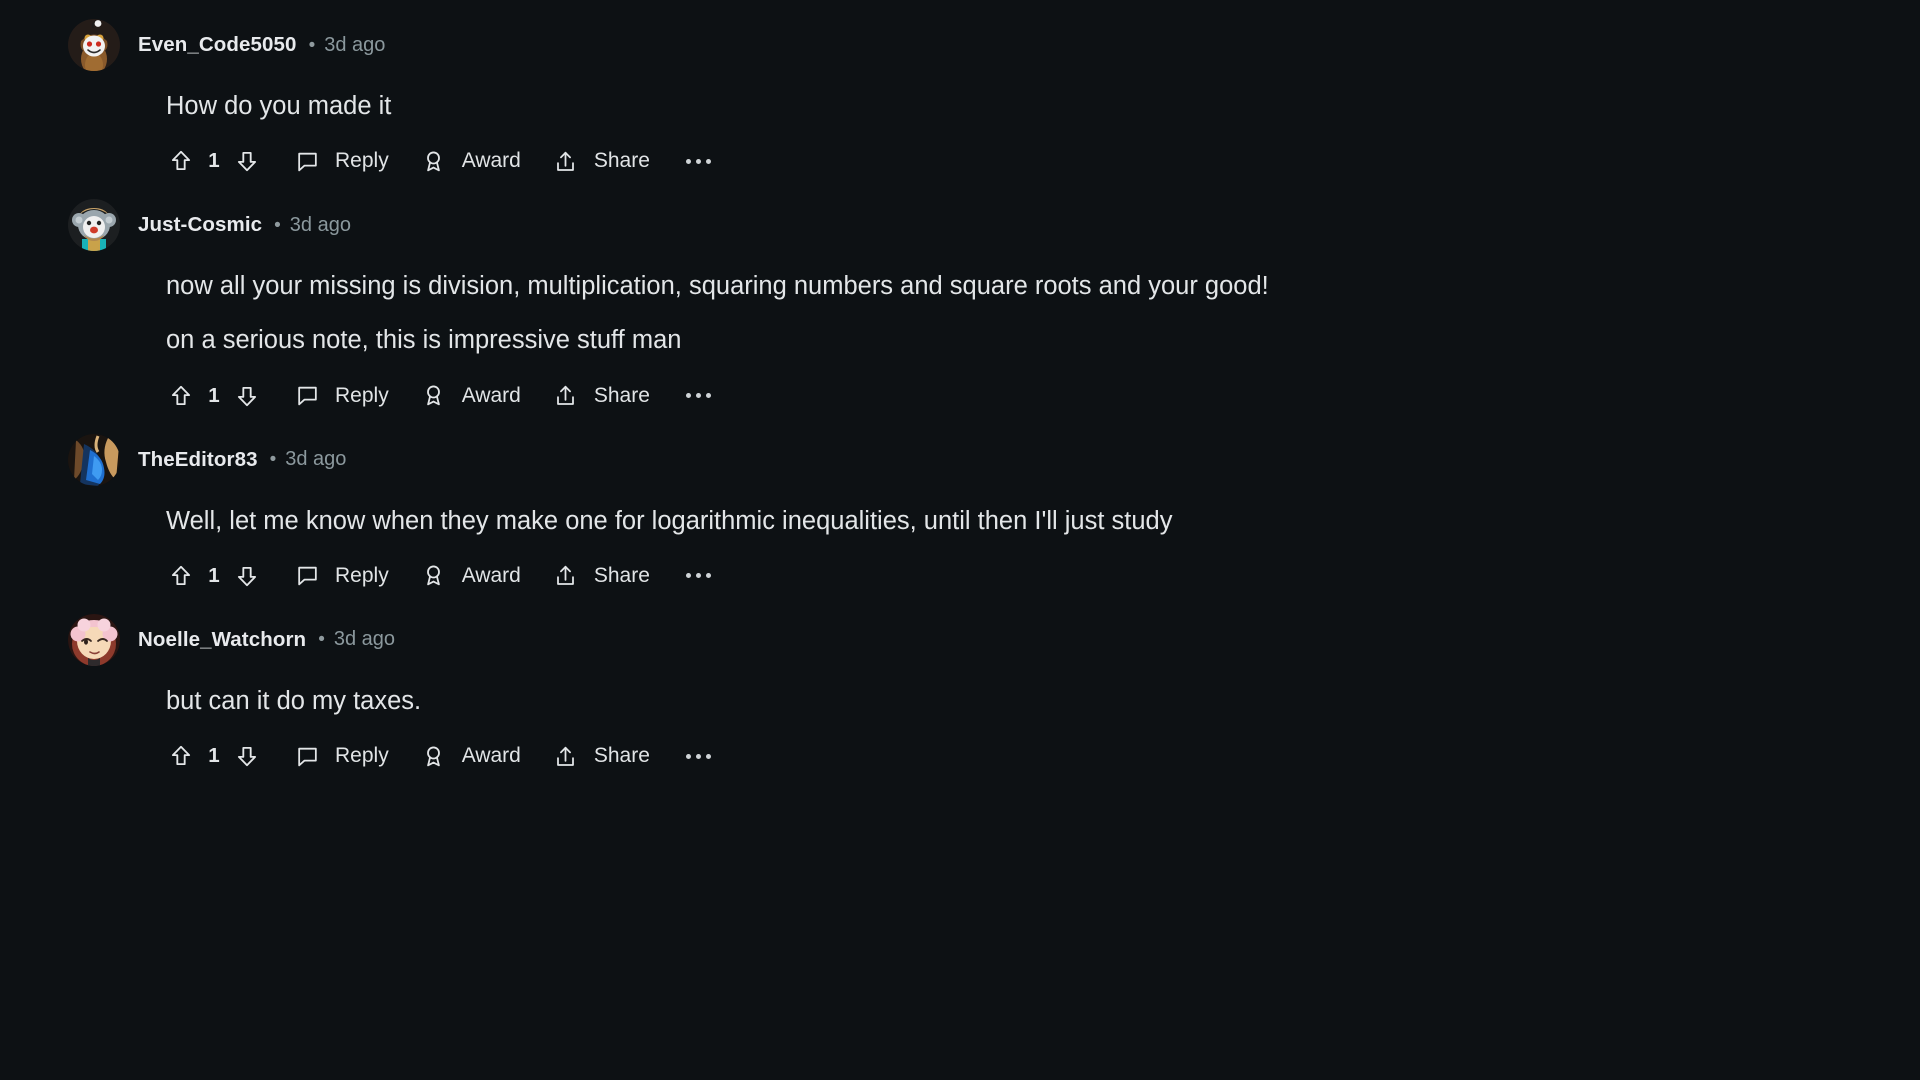  I want to click on comment-header: Noelle_Watchorn • 3d ago, so click(964, 640).